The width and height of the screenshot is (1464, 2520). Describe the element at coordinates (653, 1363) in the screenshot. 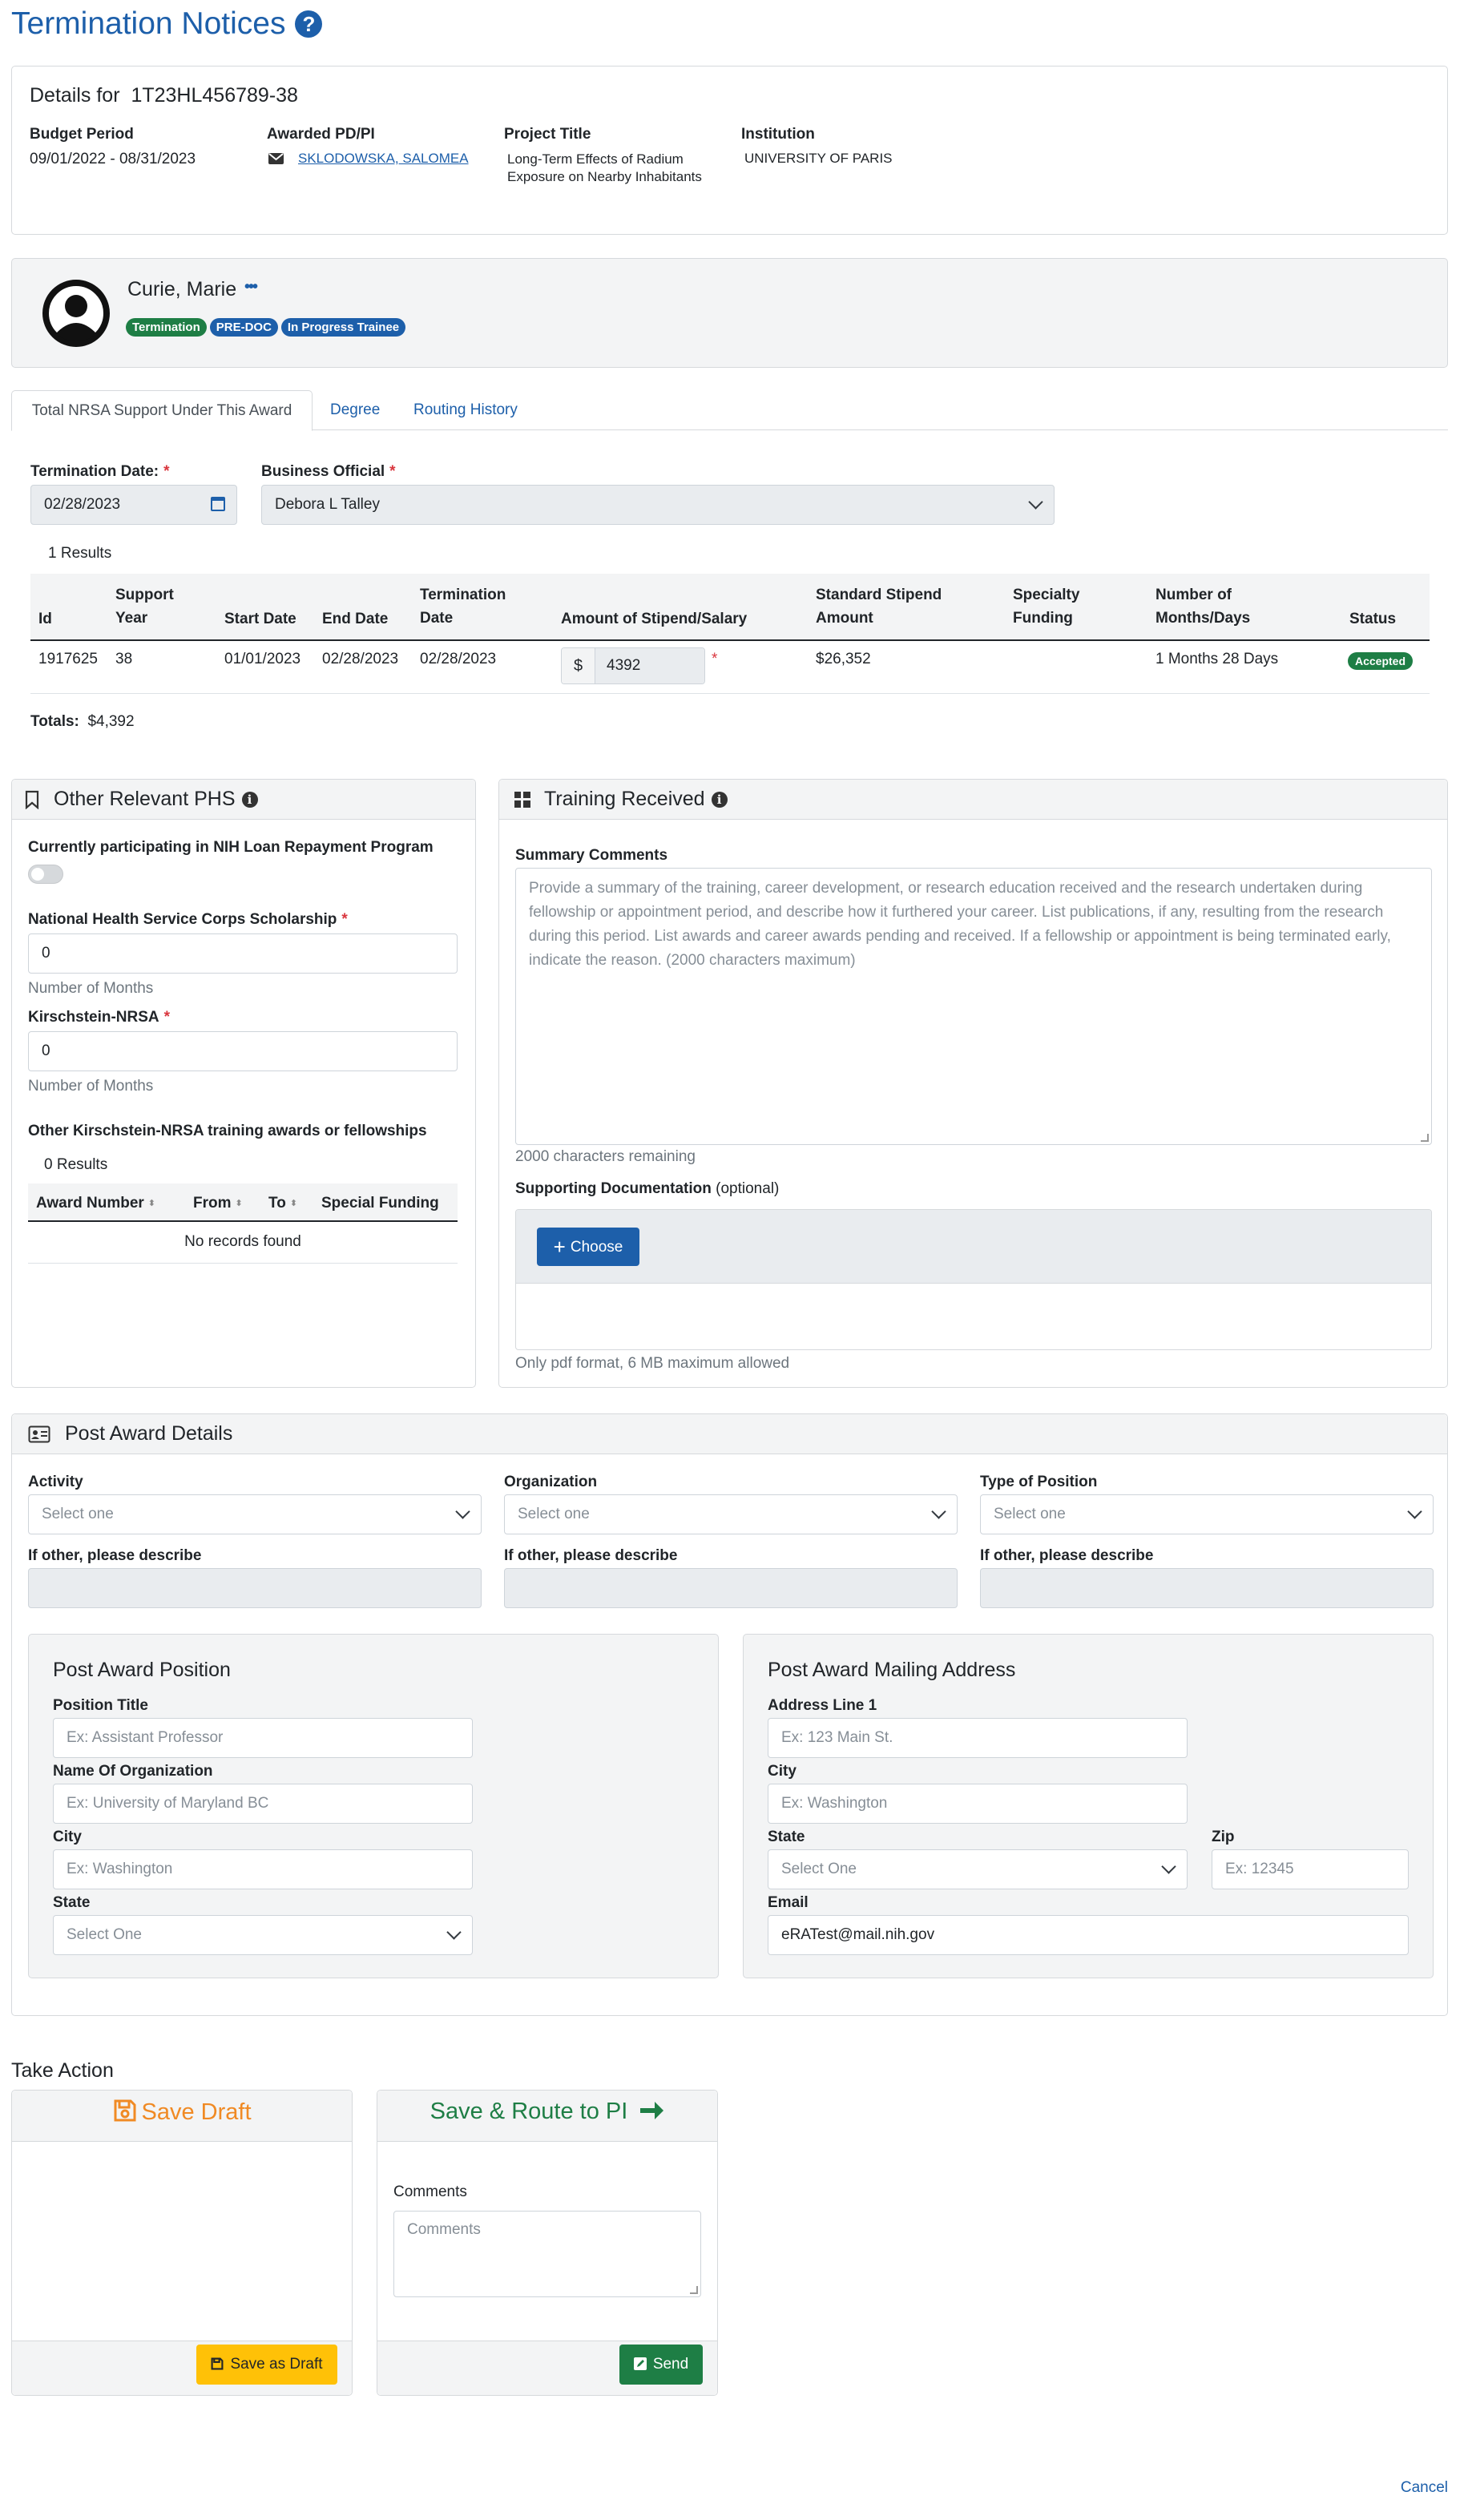

I see `doc-help: Only pdf format, 6 MB maximum allowed` at that location.